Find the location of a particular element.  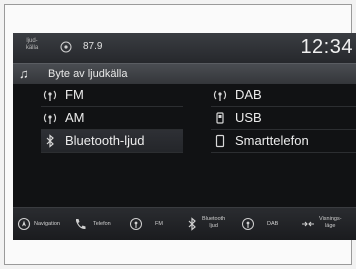

phone-button: Telefon is located at coordinates (97, 224).